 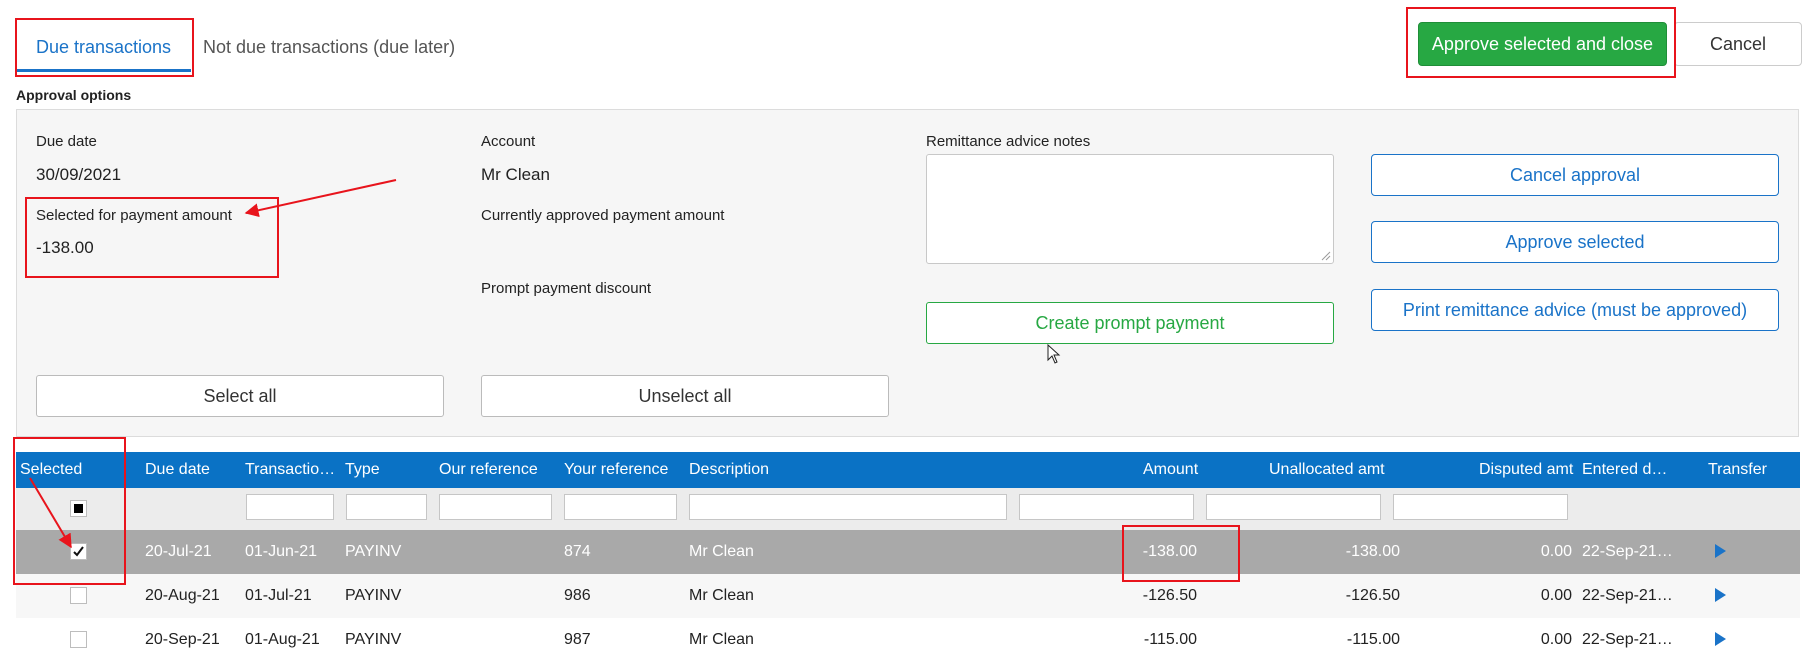 I want to click on annotation-arrows, so click(x=213, y=364).